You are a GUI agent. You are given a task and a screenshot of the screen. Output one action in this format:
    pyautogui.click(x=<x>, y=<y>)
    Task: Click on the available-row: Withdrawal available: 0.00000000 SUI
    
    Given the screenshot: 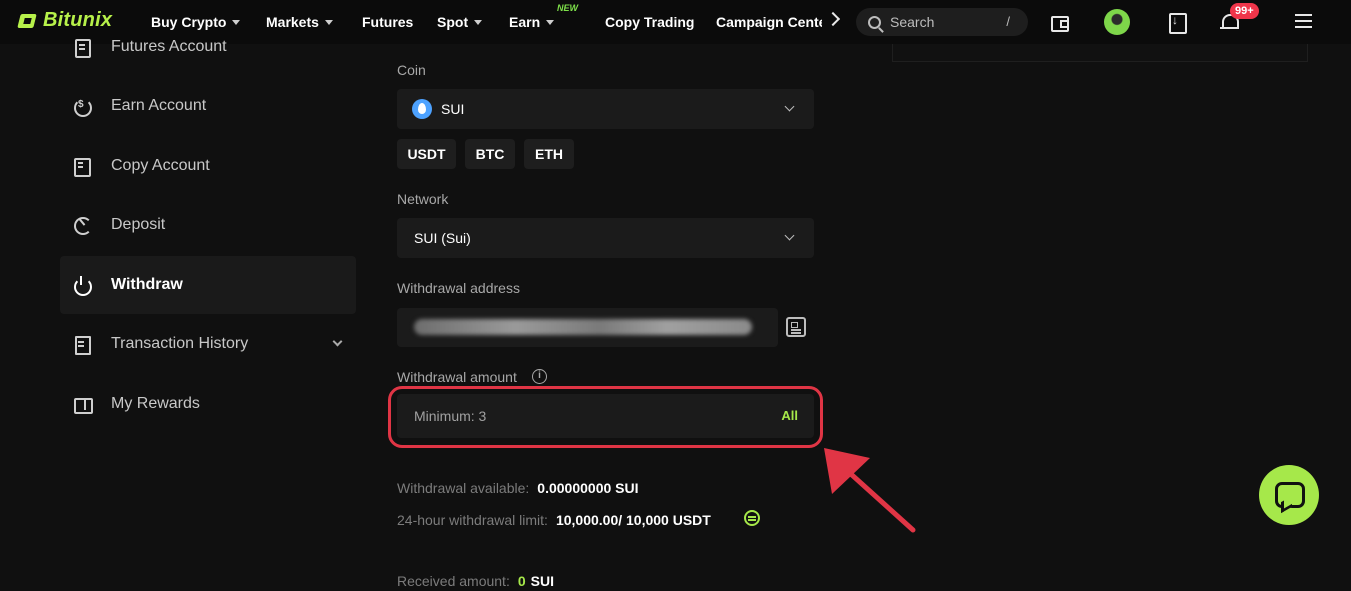 What is the action you would take?
    pyautogui.click(x=518, y=488)
    